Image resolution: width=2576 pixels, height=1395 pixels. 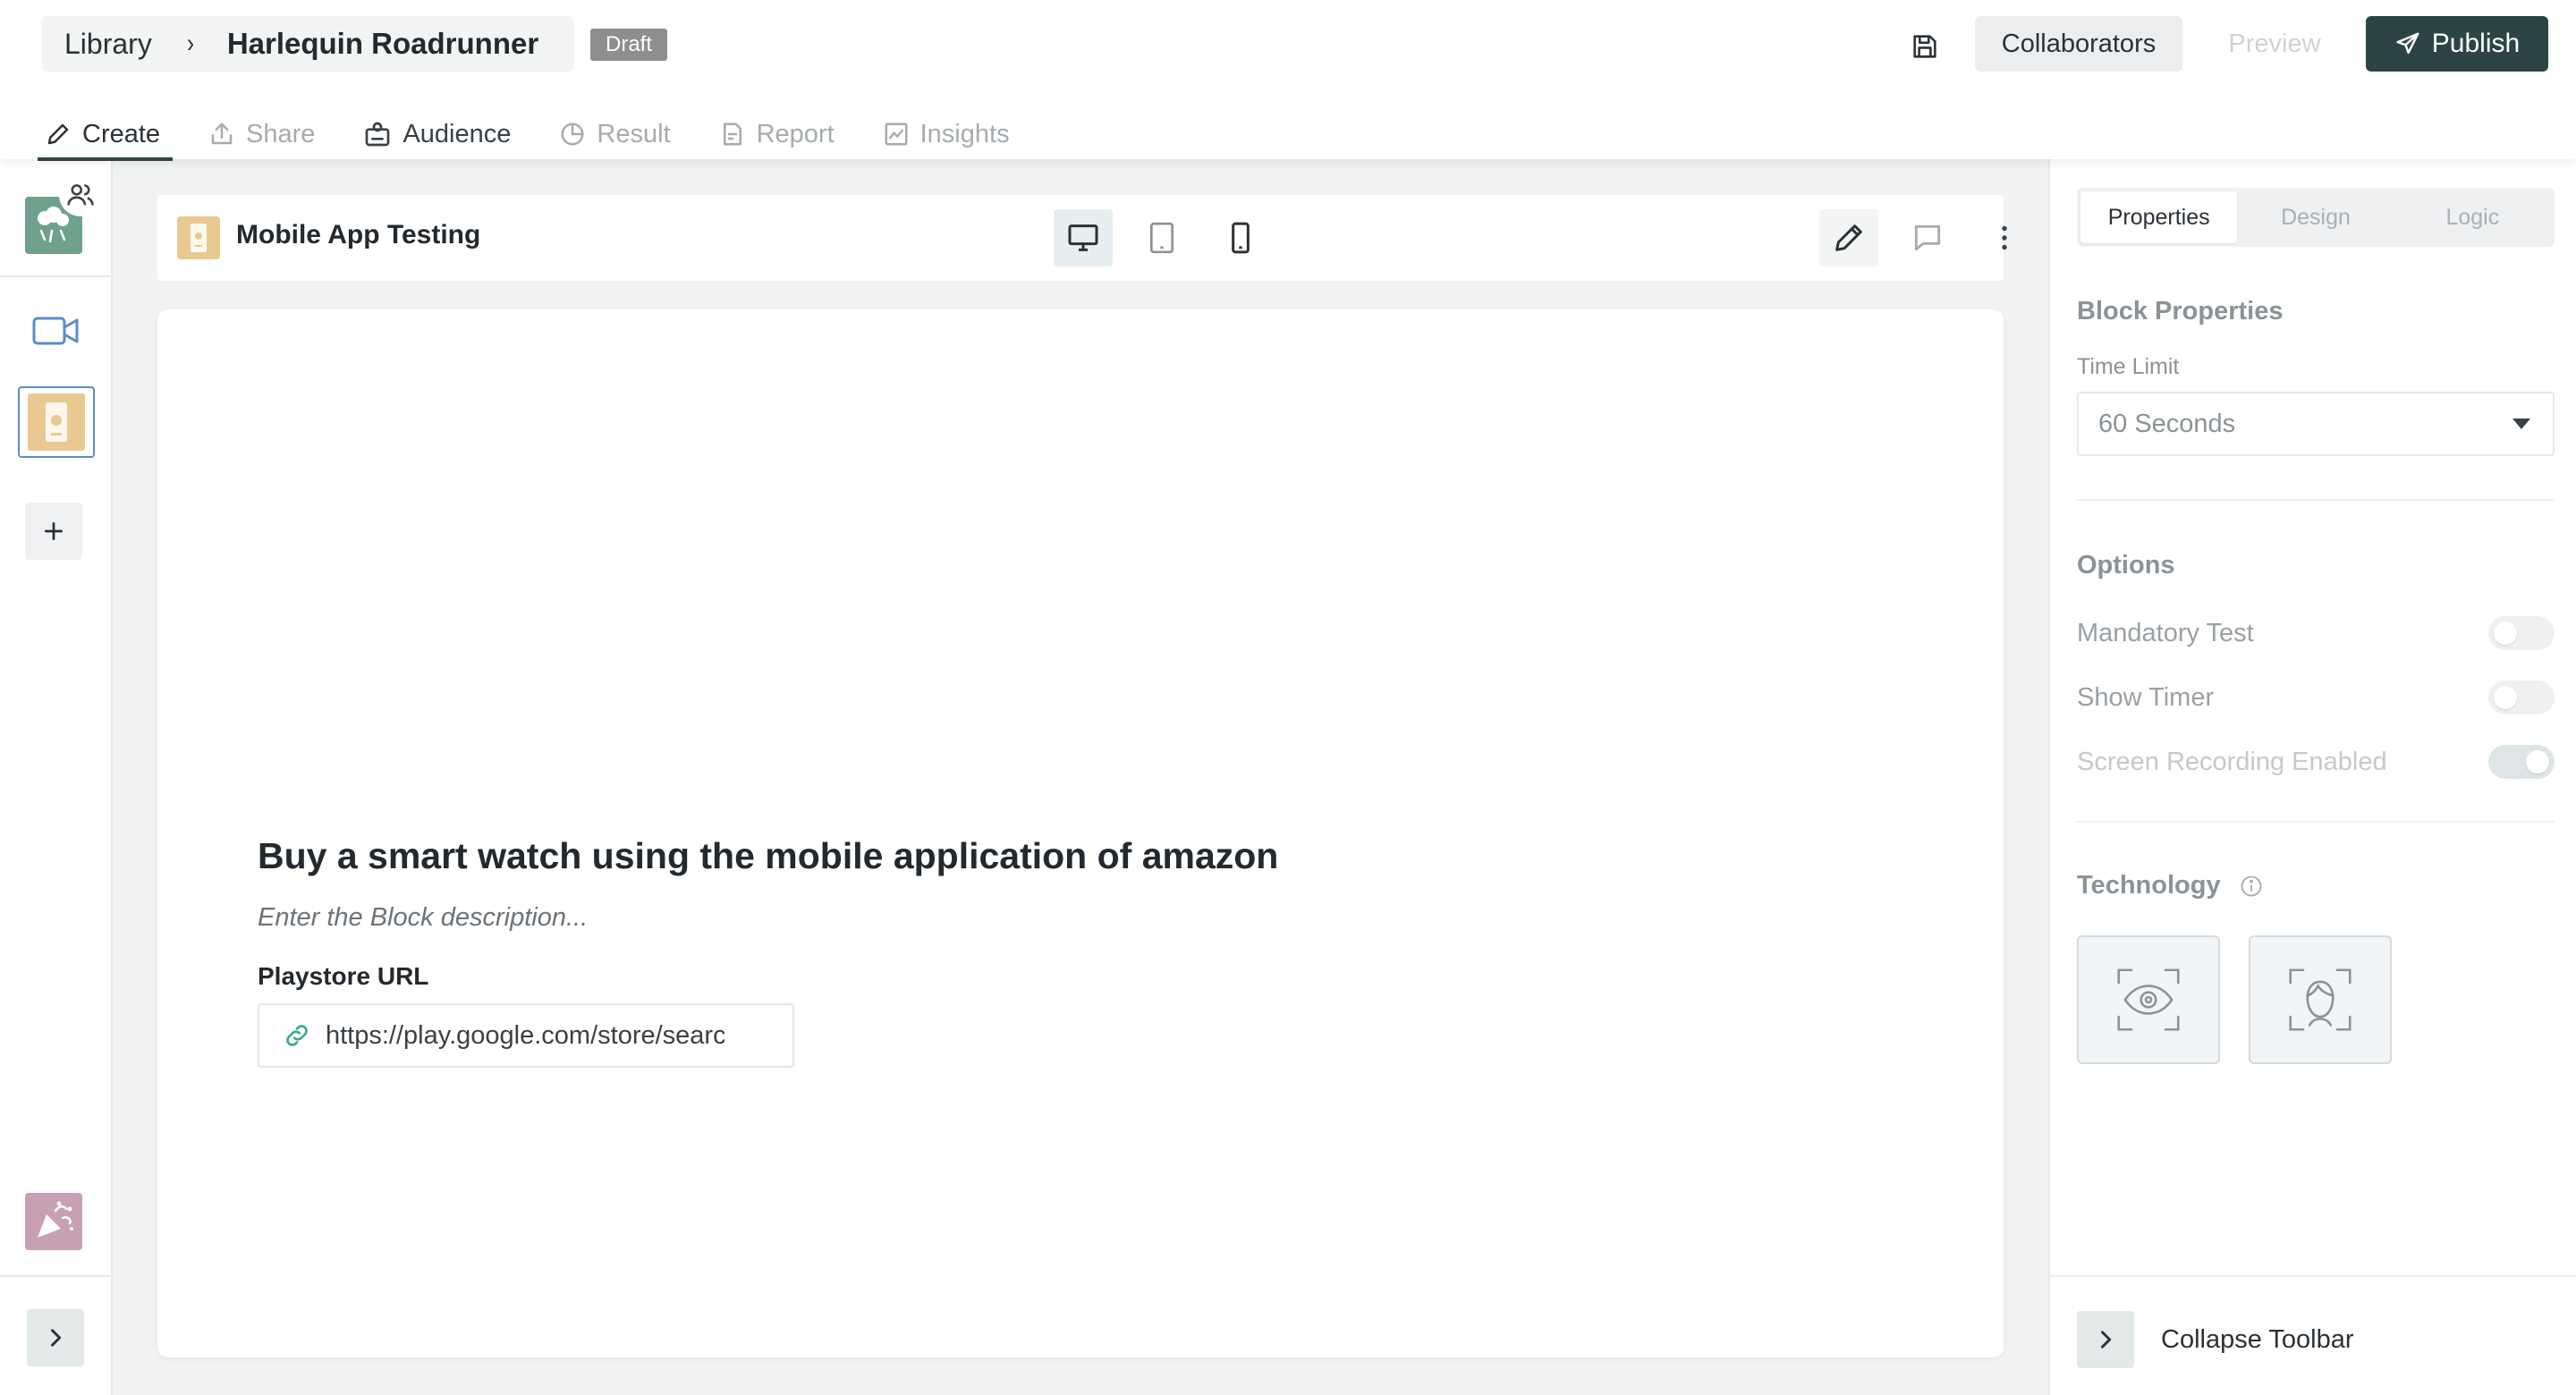 I want to click on rail-thank-you-block, so click(x=53, y=1221).